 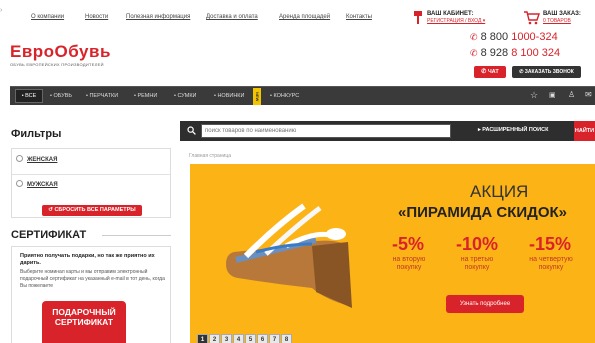 I want to click on discount-5-label: на вторую покупку, so click(x=409, y=263).